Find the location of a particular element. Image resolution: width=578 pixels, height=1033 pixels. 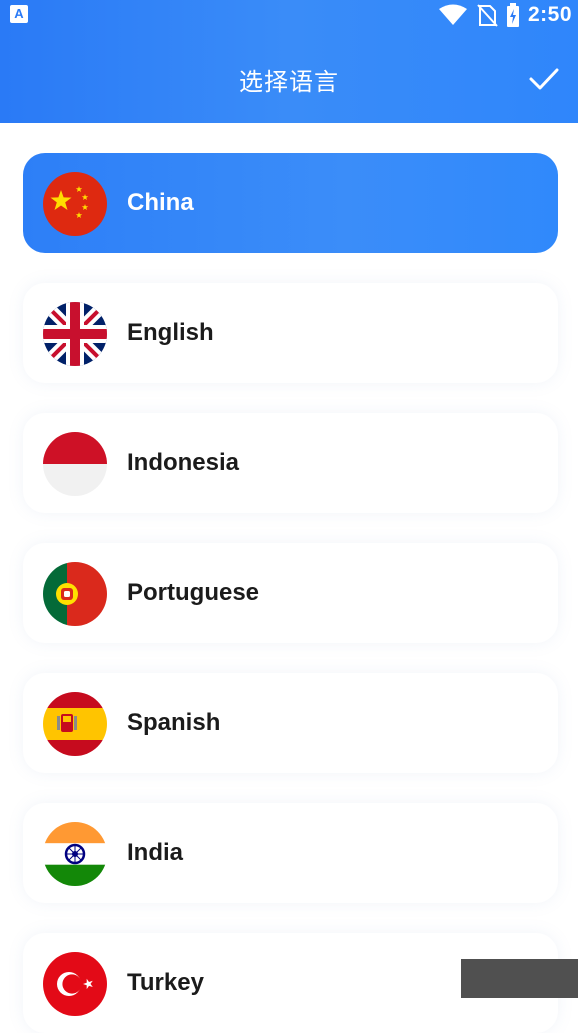

language-item-spanish: Spanish is located at coordinates (290, 723).